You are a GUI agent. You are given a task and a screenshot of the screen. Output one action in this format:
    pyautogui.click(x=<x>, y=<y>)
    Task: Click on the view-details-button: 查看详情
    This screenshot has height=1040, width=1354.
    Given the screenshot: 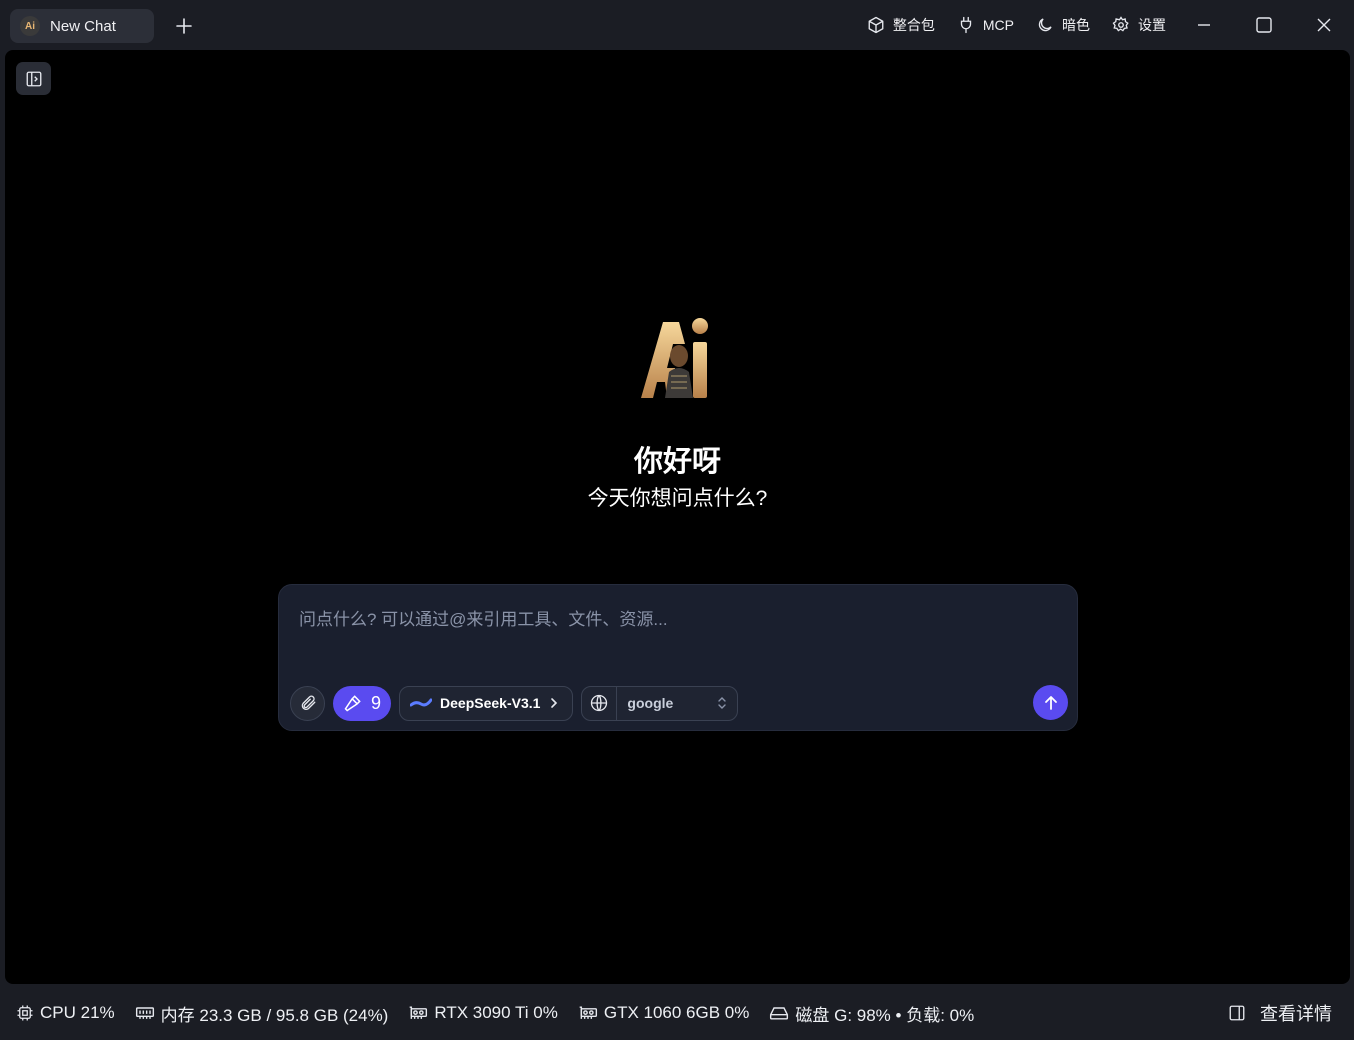 What is the action you would take?
    pyautogui.click(x=1280, y=1013)
    